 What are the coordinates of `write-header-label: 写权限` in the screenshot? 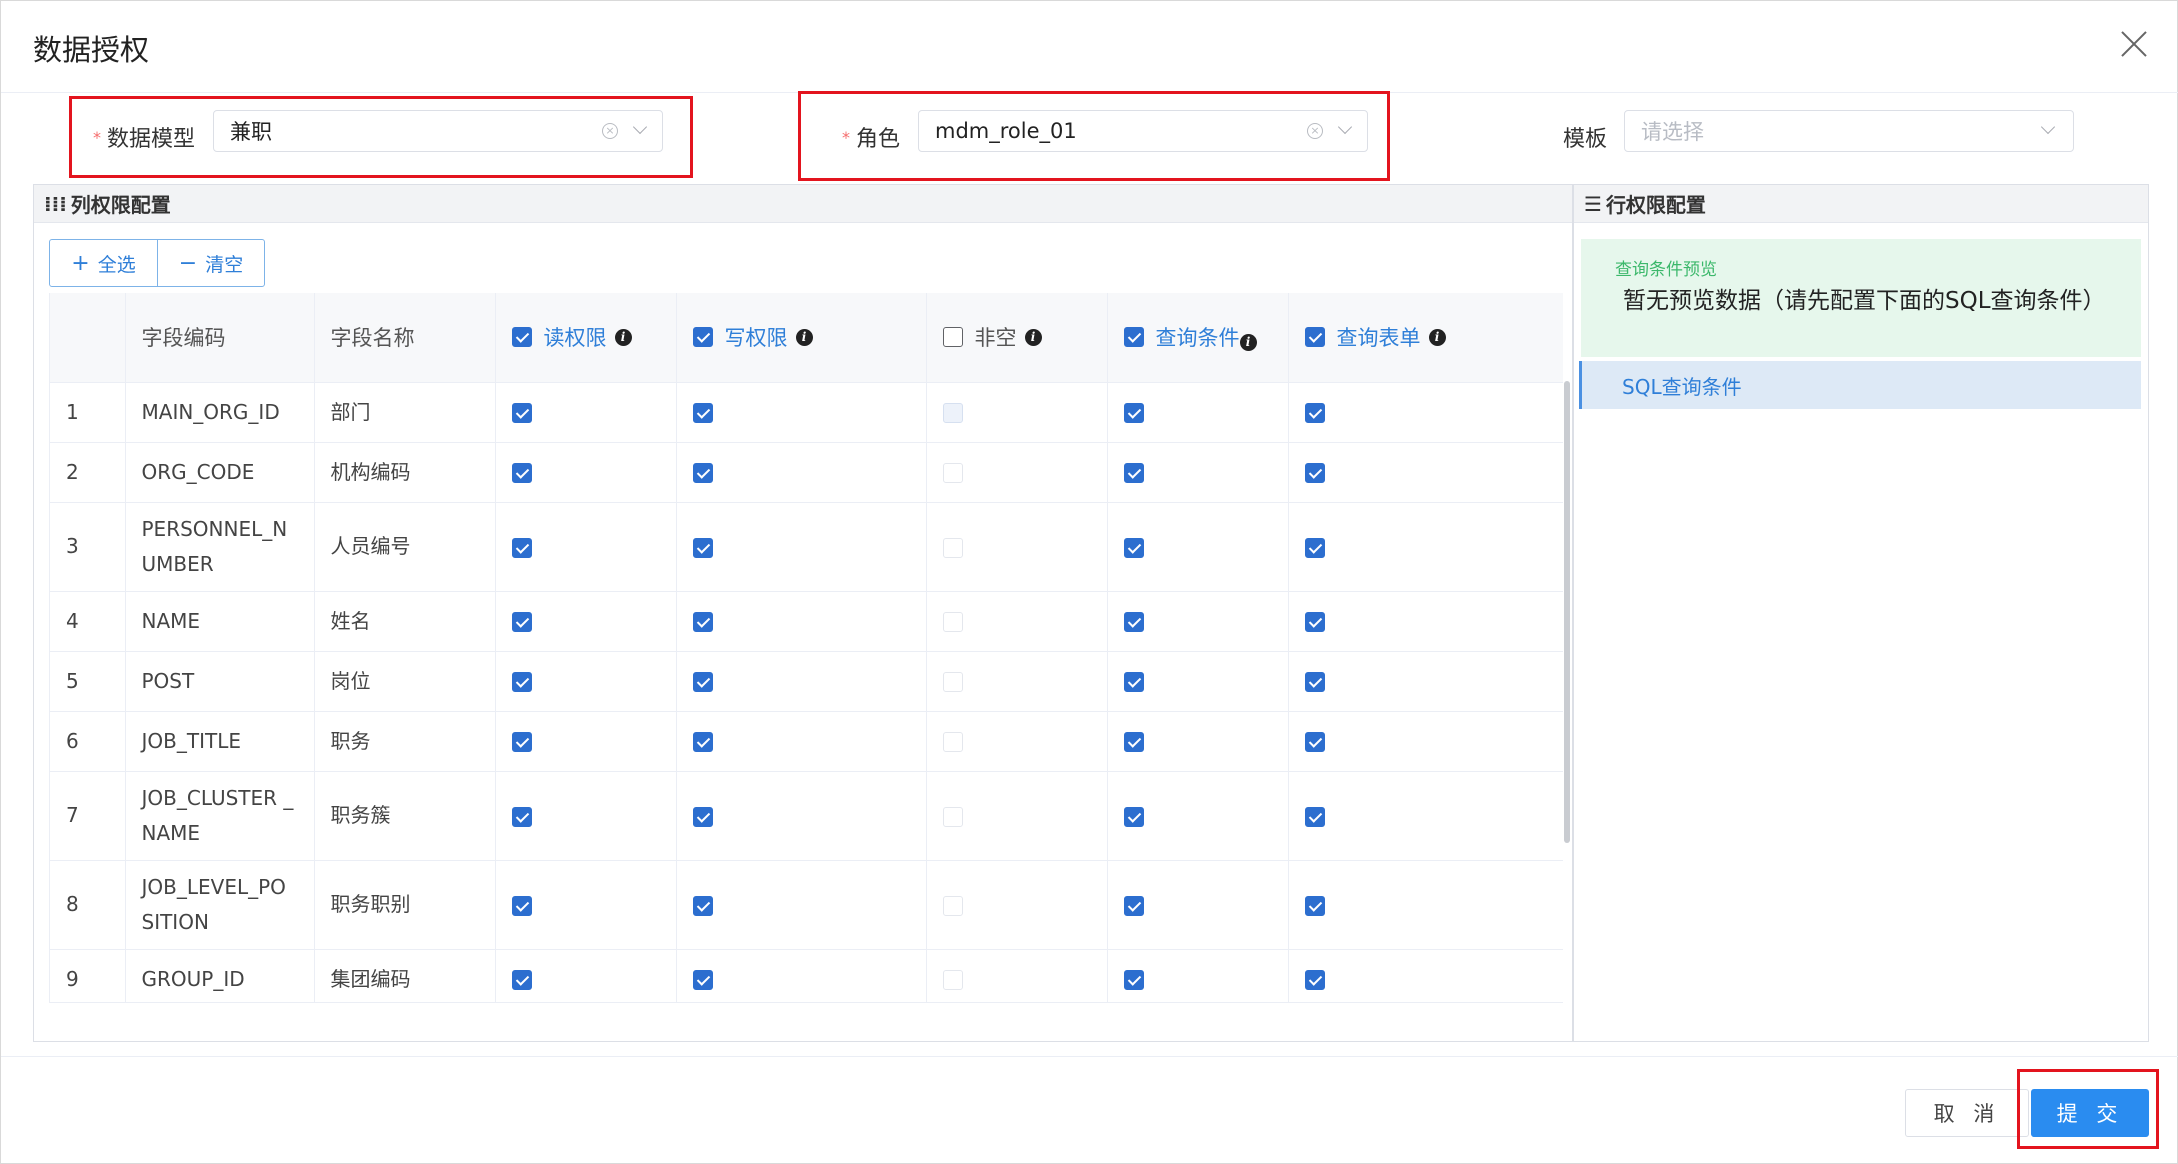 It's located at (756, 338).